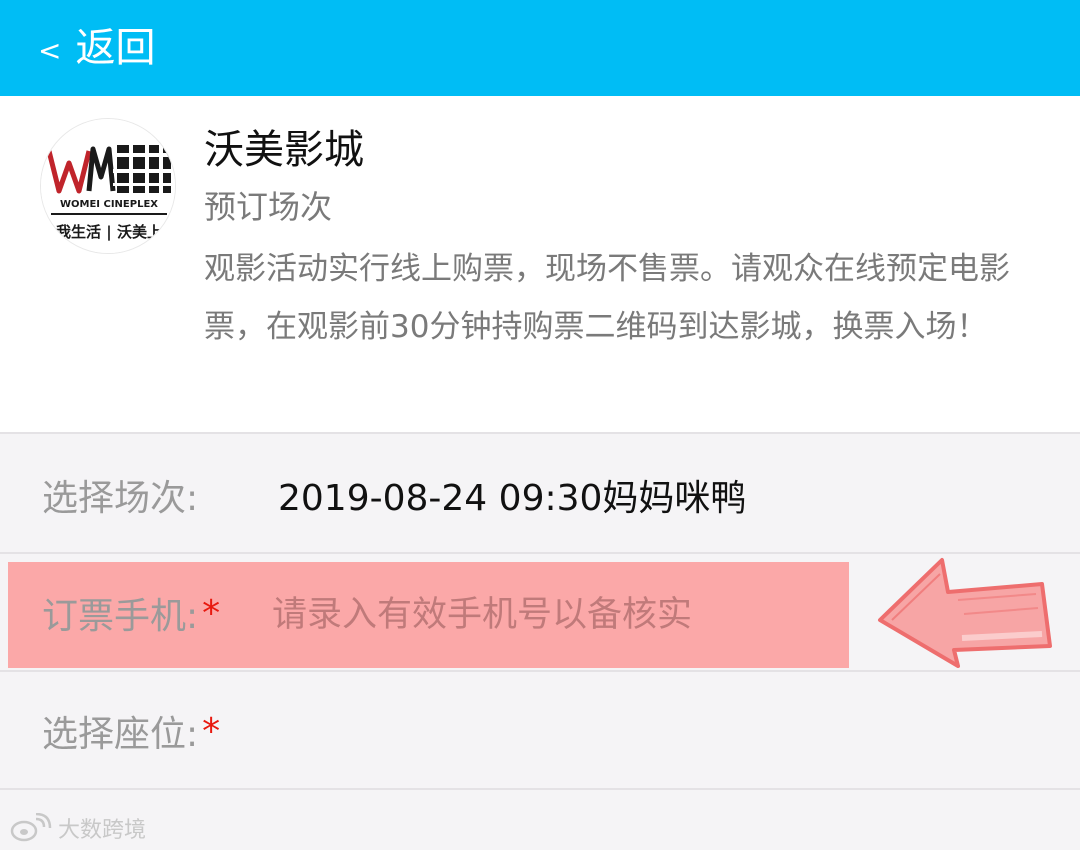 The image size is (1080, 850). Describe the element at coordinates (50, 50) in the screenshot. I see `chevron-left-icon: <` at that location.